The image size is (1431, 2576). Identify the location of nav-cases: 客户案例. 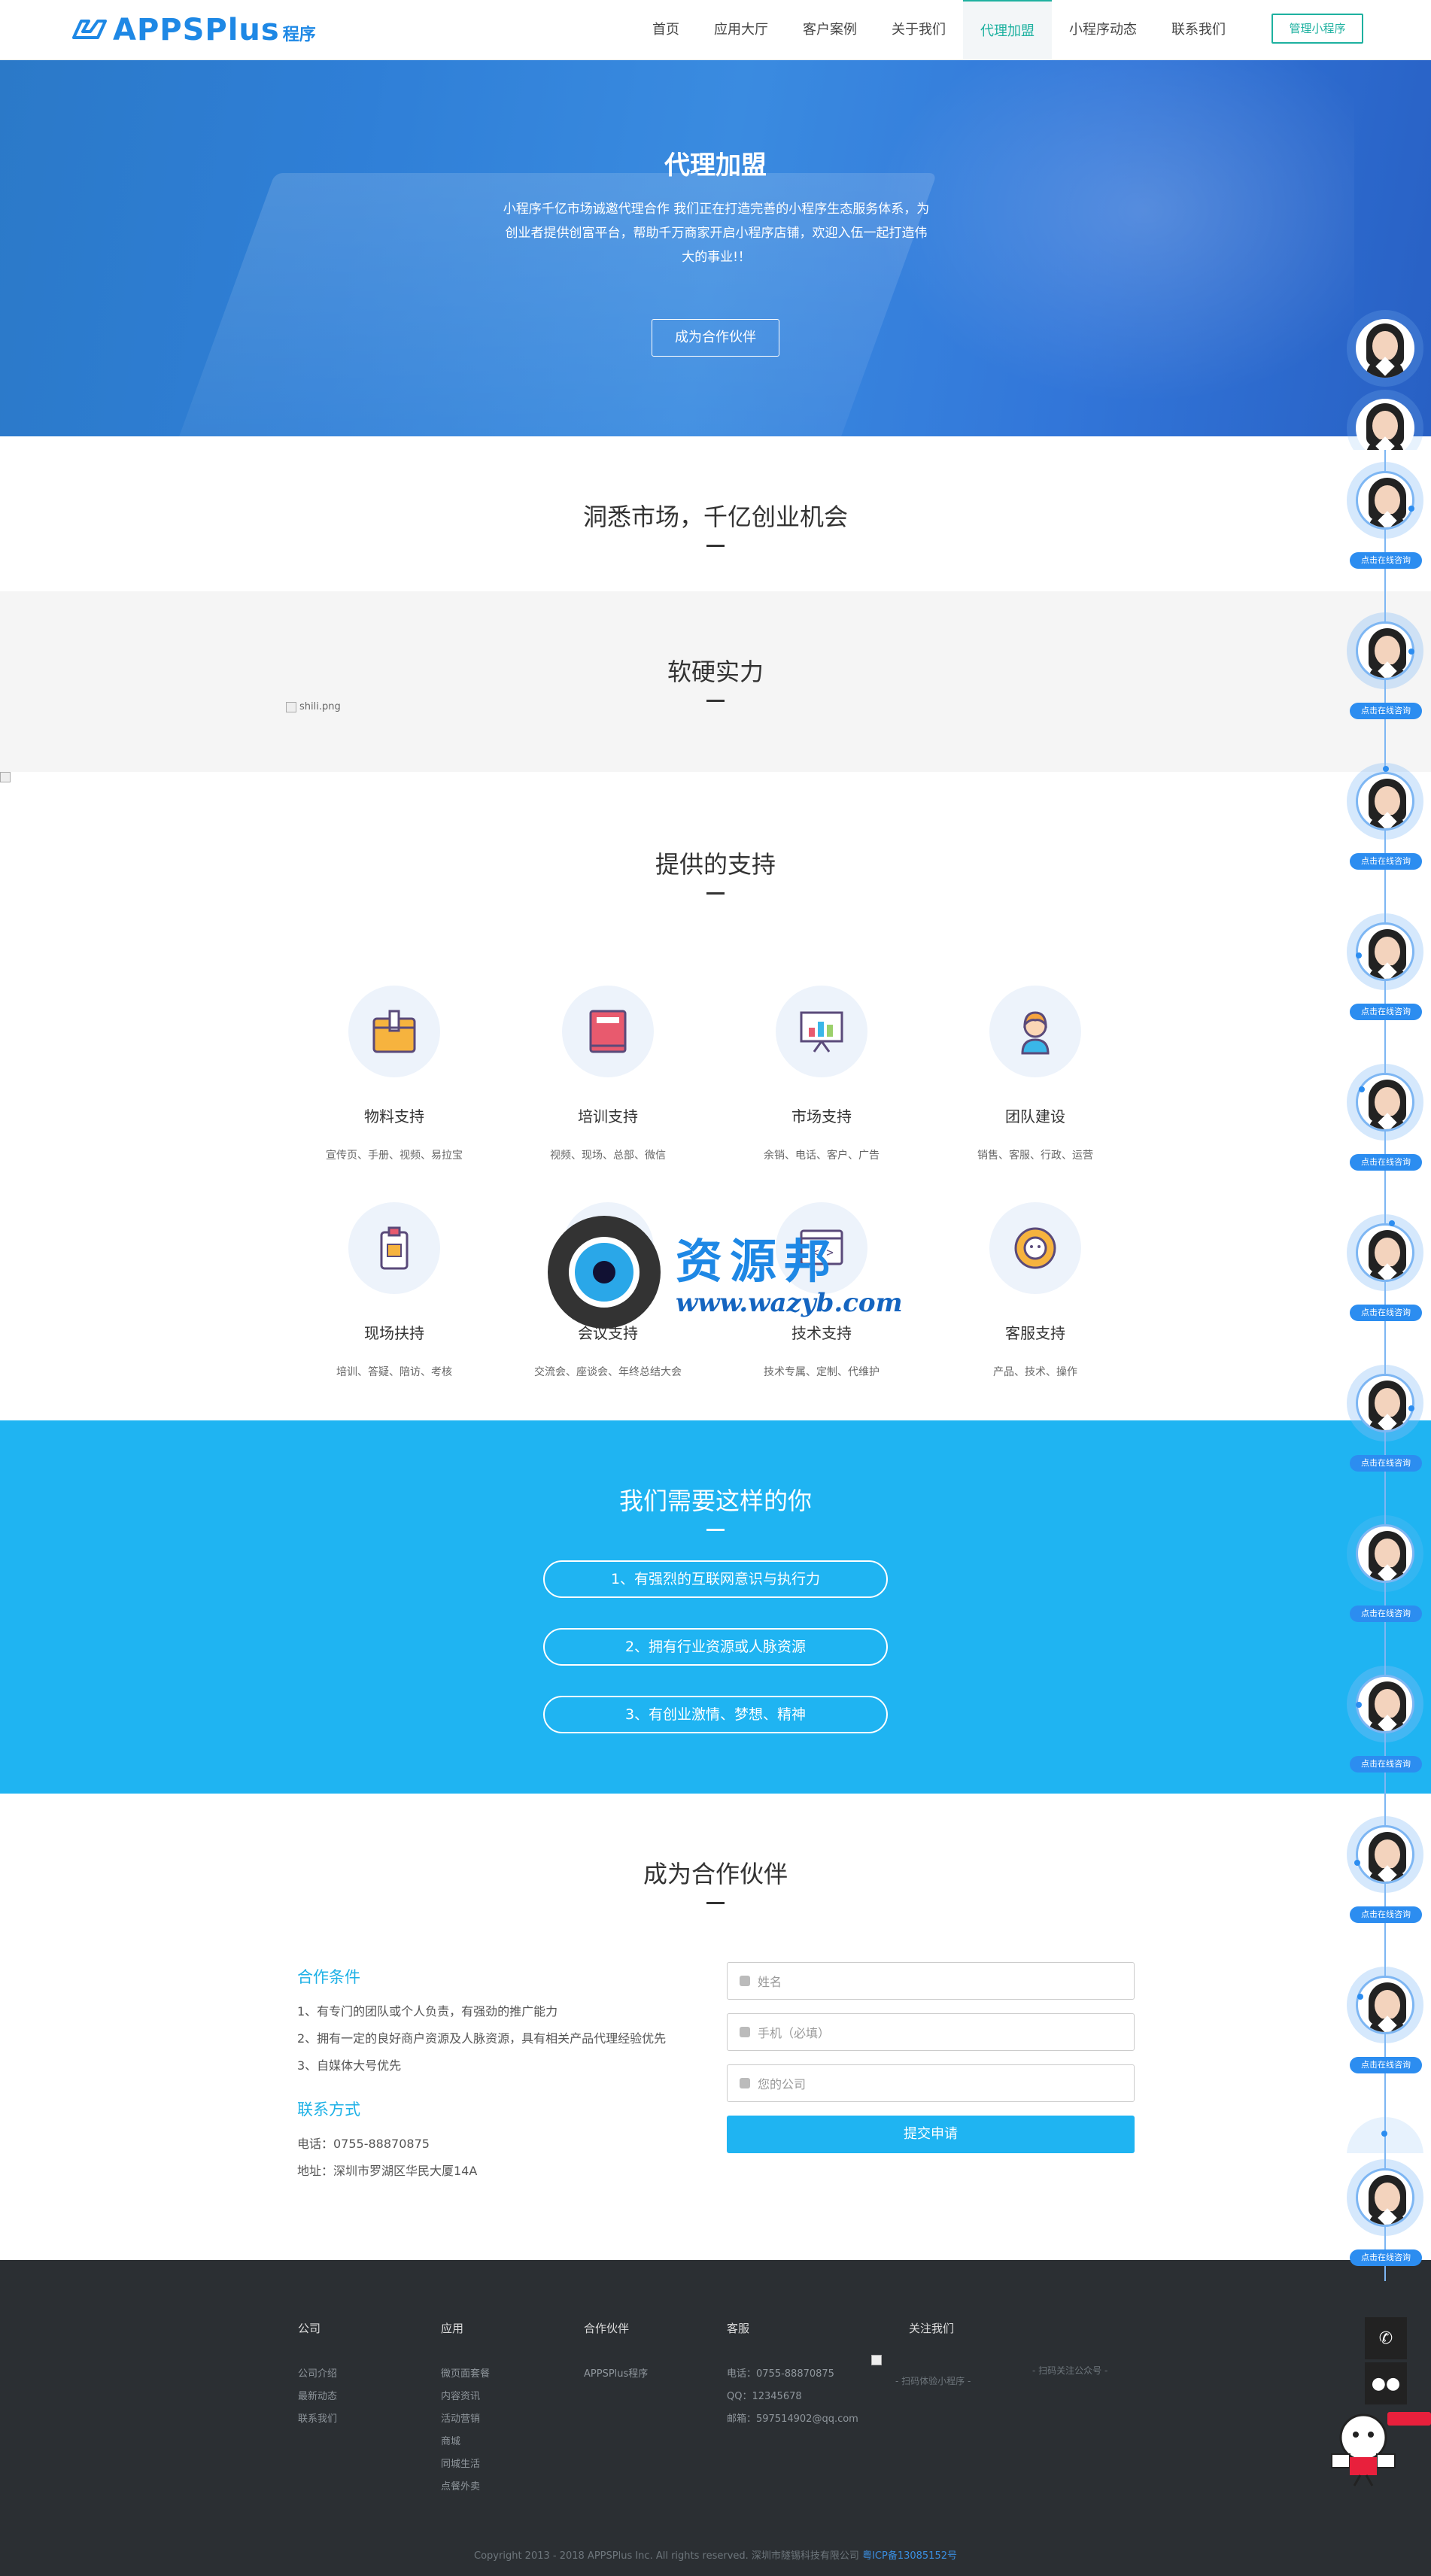
(829, 30).